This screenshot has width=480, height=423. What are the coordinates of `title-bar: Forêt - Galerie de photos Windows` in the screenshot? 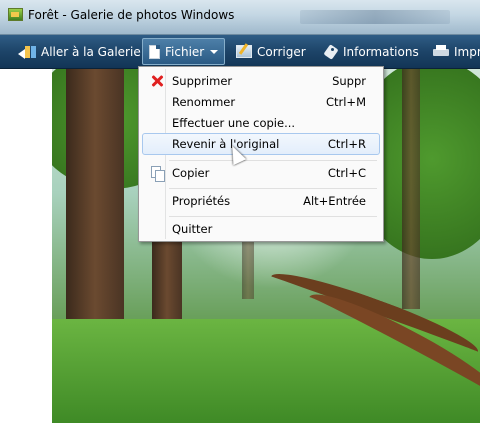 It's located at (240, 17).